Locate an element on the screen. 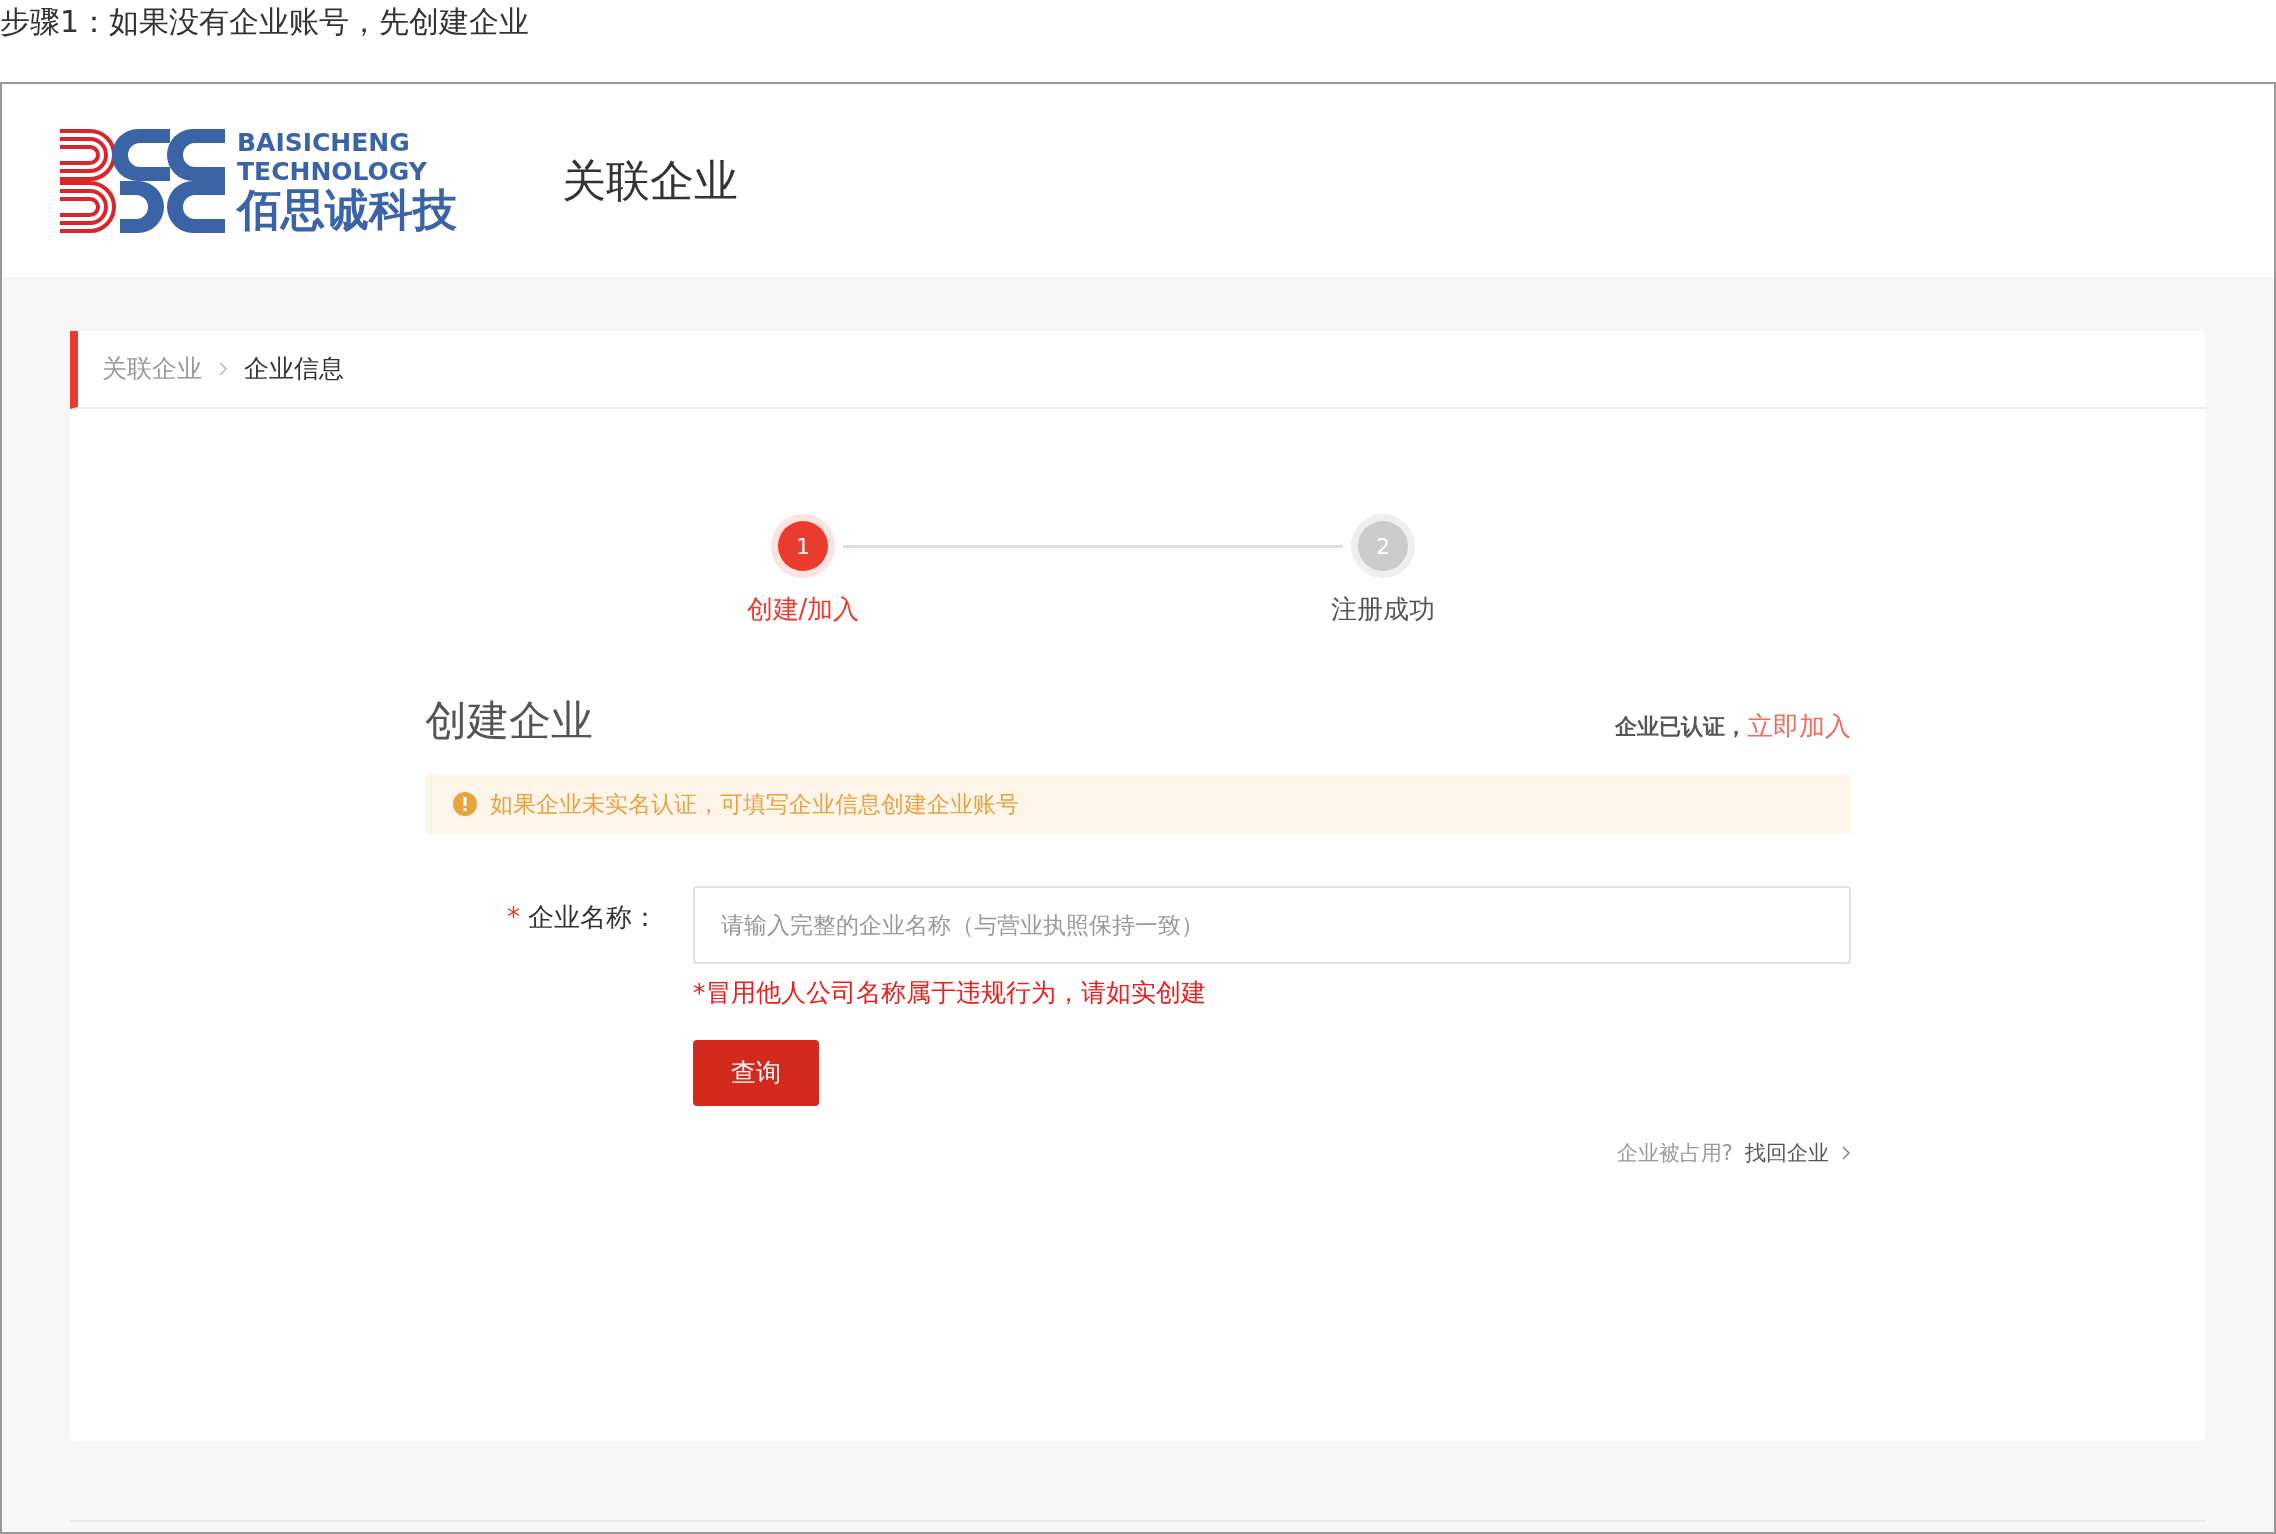  logo-mark-icon is located at coordinates (142, 180).